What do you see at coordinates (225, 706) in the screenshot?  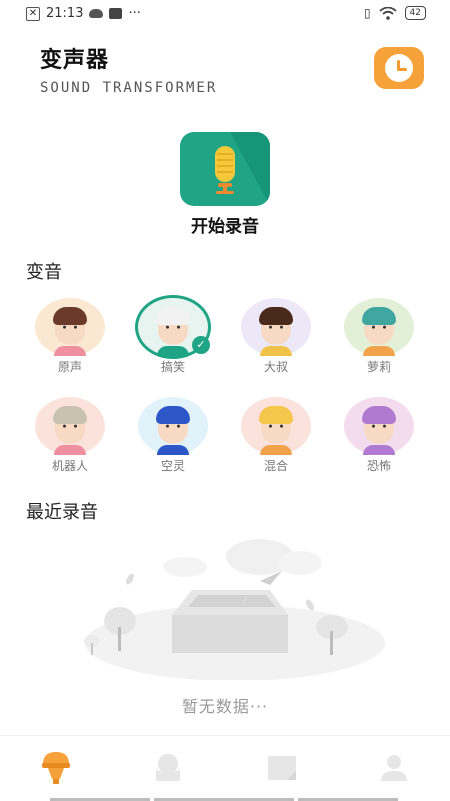 I see `empty-state-text: 暂无数据···` at bounding box center [225, 706].